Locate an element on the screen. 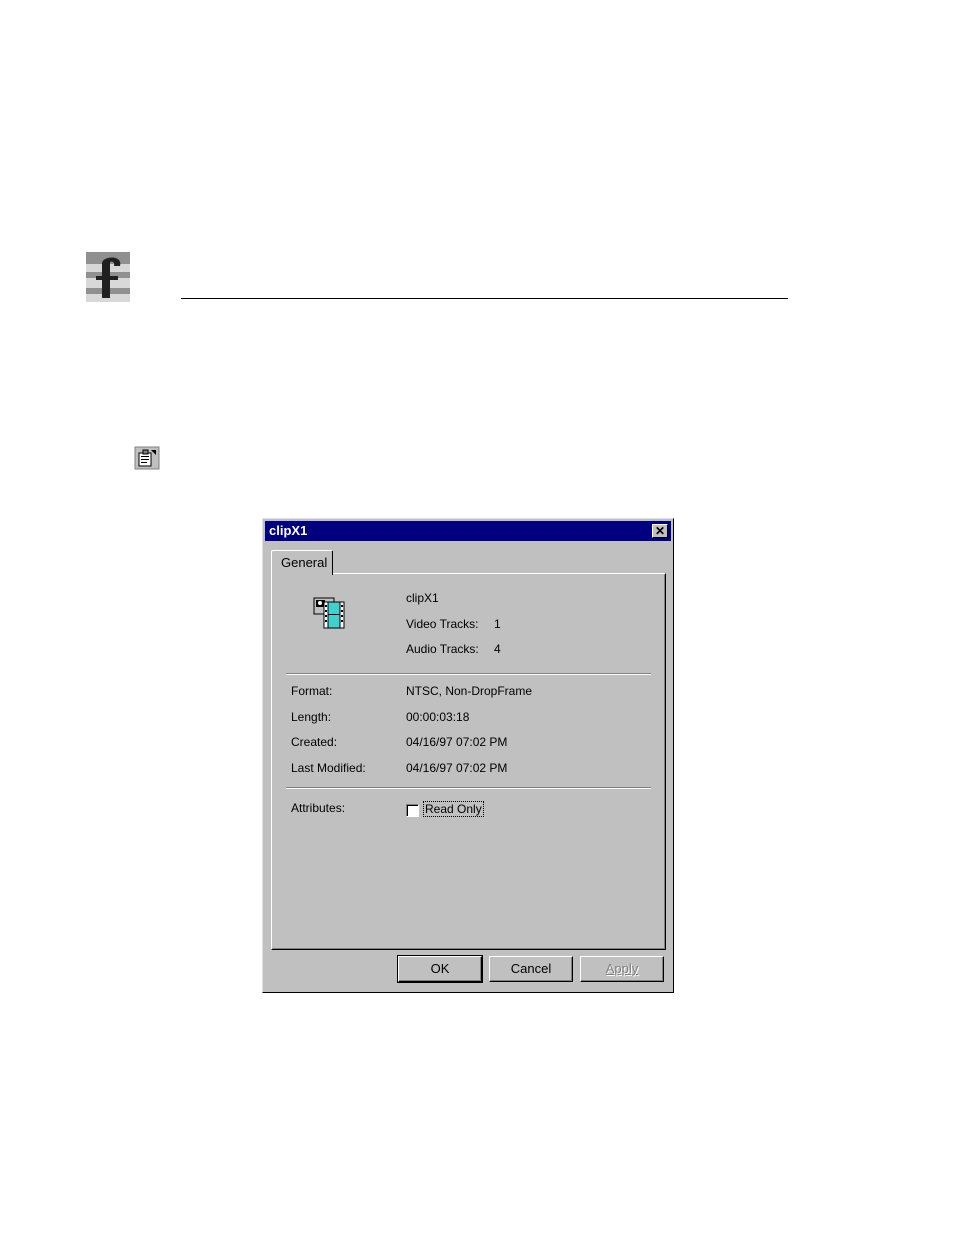  tab-general: General is located at coordinates (302, 562).